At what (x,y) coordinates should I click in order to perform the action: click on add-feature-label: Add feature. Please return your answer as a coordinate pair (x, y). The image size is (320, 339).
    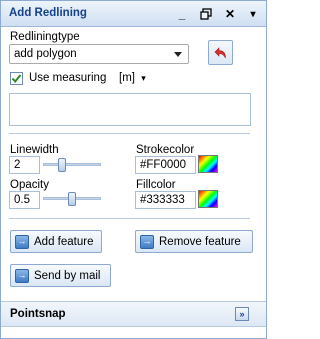
    Looking at the image, I should click on (64, 241).